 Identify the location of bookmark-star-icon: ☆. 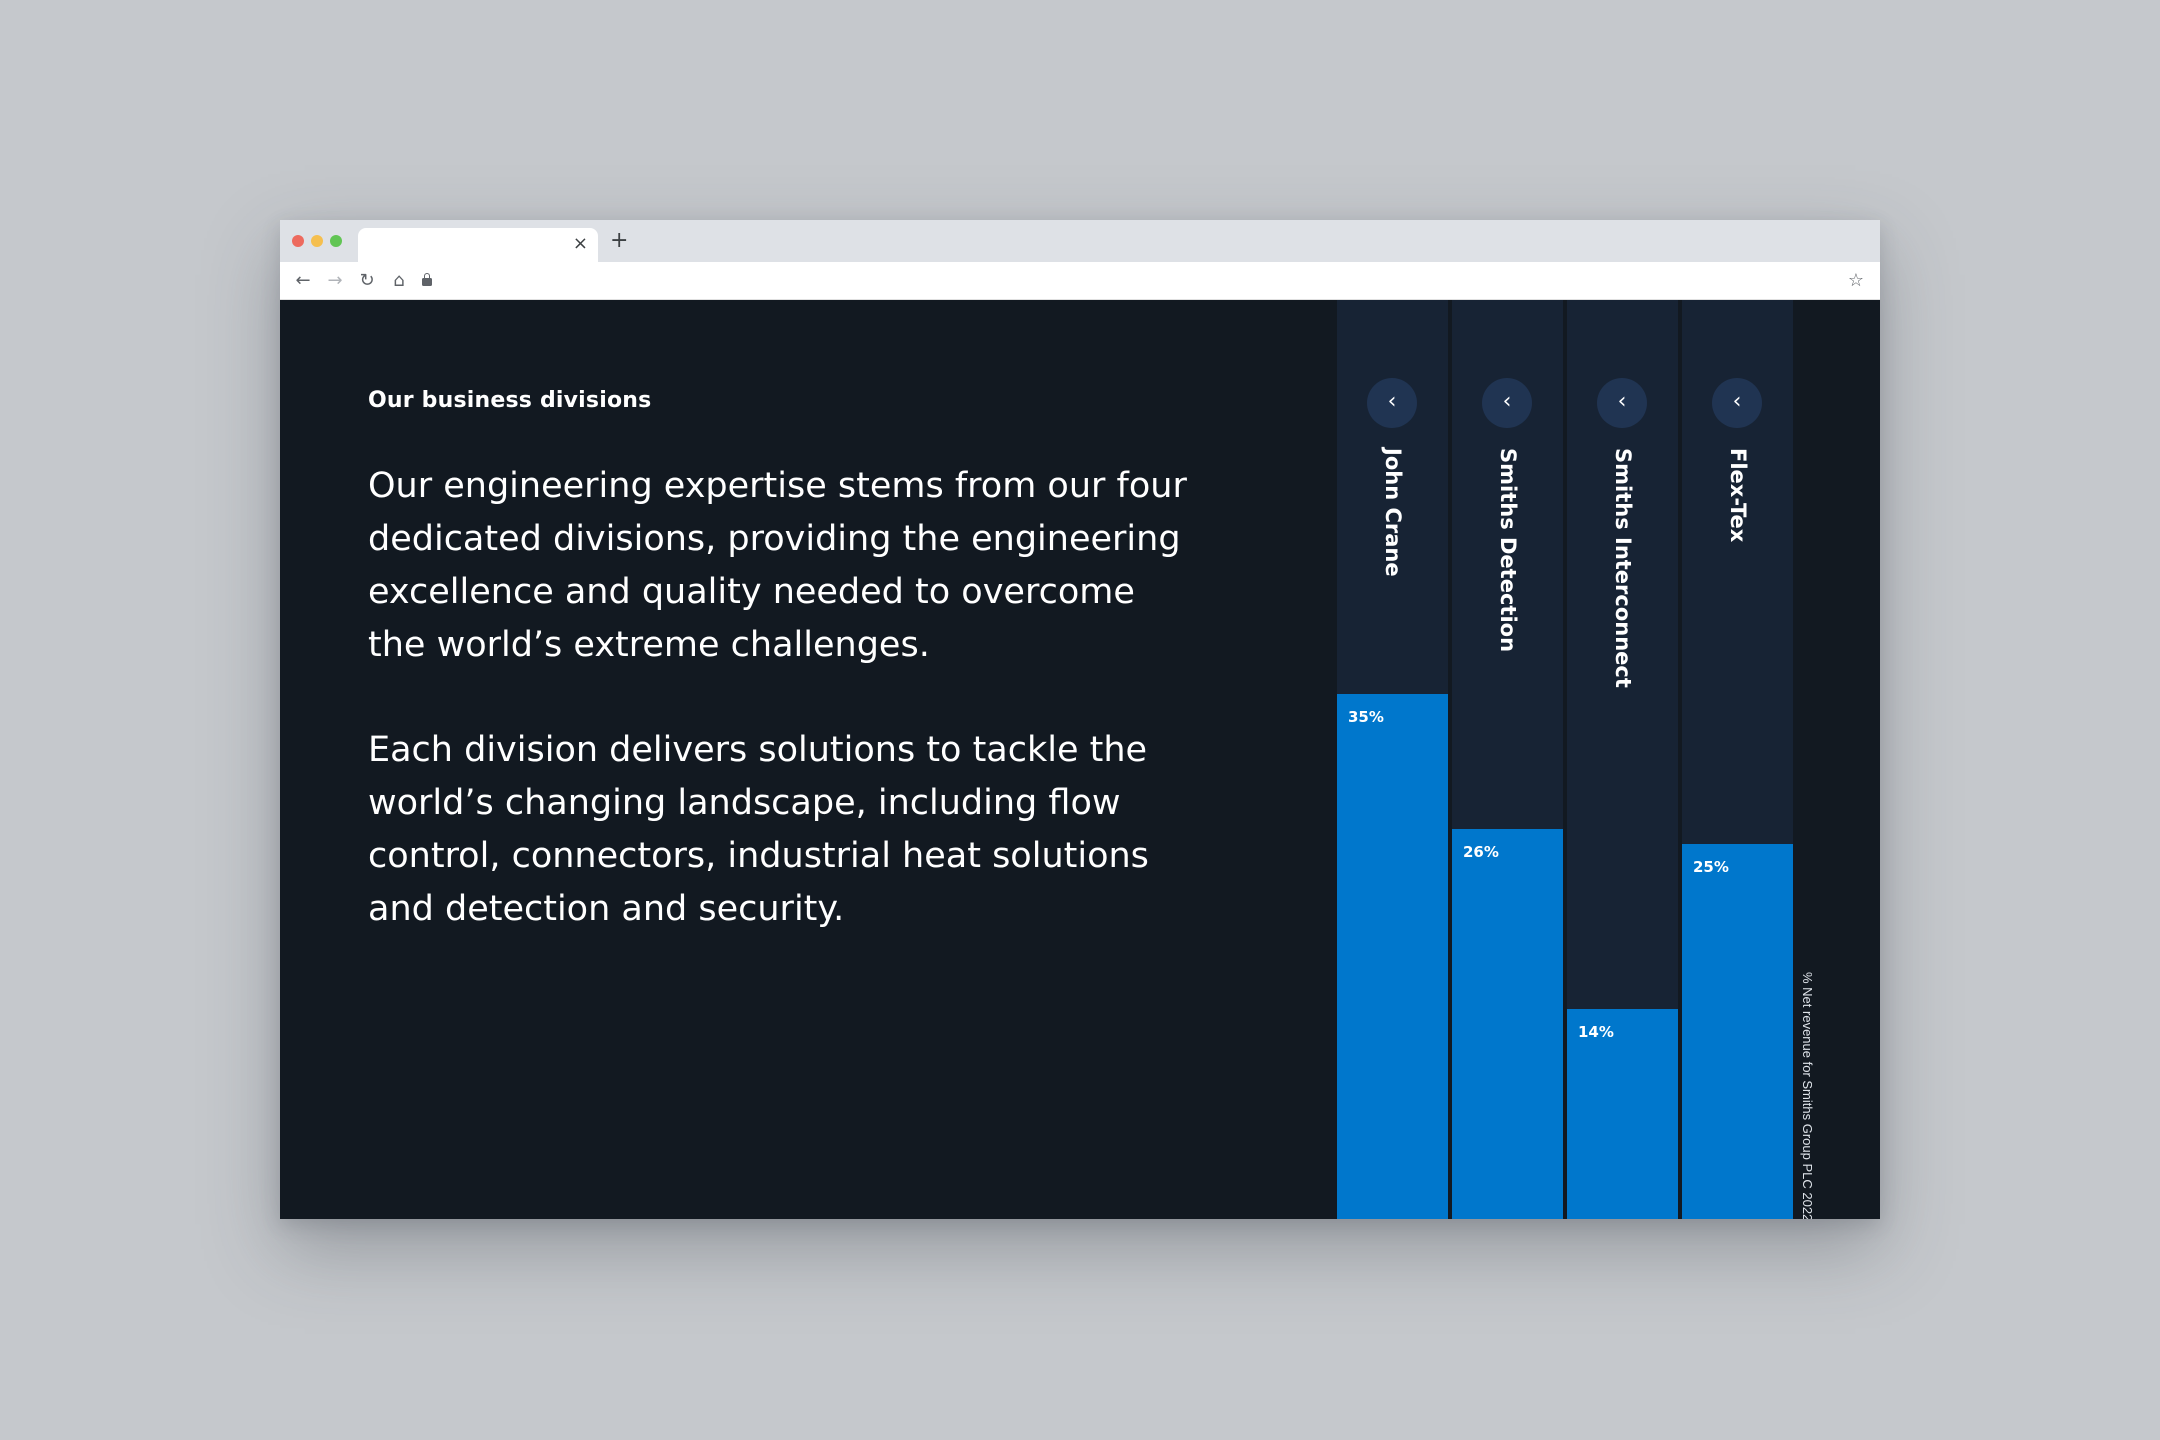
(1856, 281).